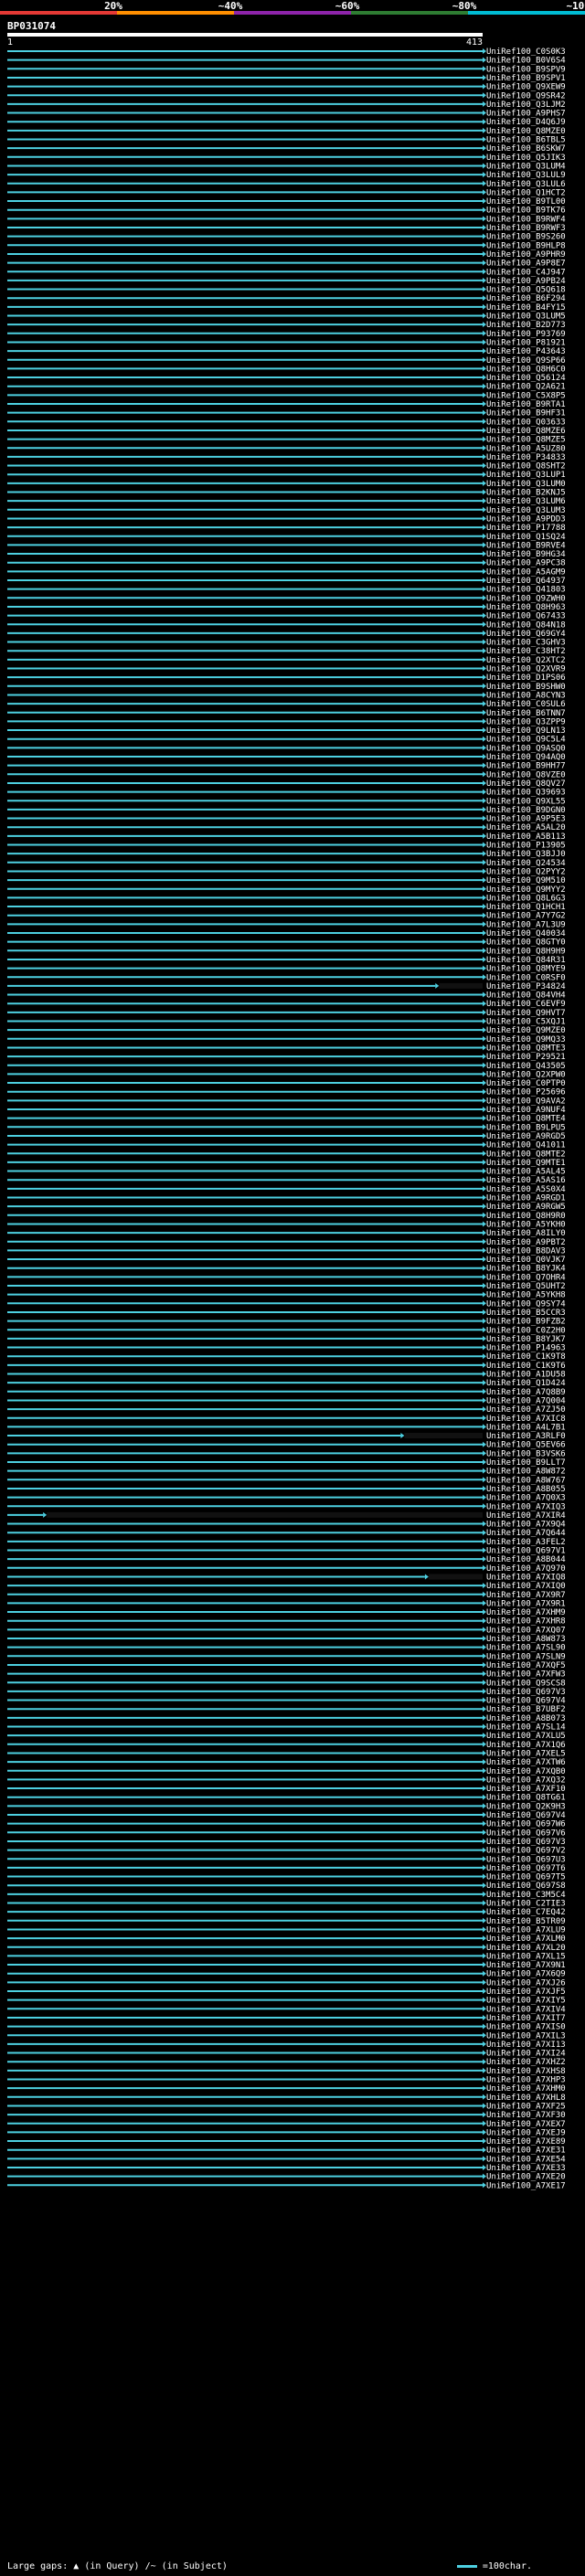 The image size is (585, 2576). Describe the element at coordinates (526, 1886) in the screenshot. I see `subject-label: UniRef100_Q697S8` at that location.